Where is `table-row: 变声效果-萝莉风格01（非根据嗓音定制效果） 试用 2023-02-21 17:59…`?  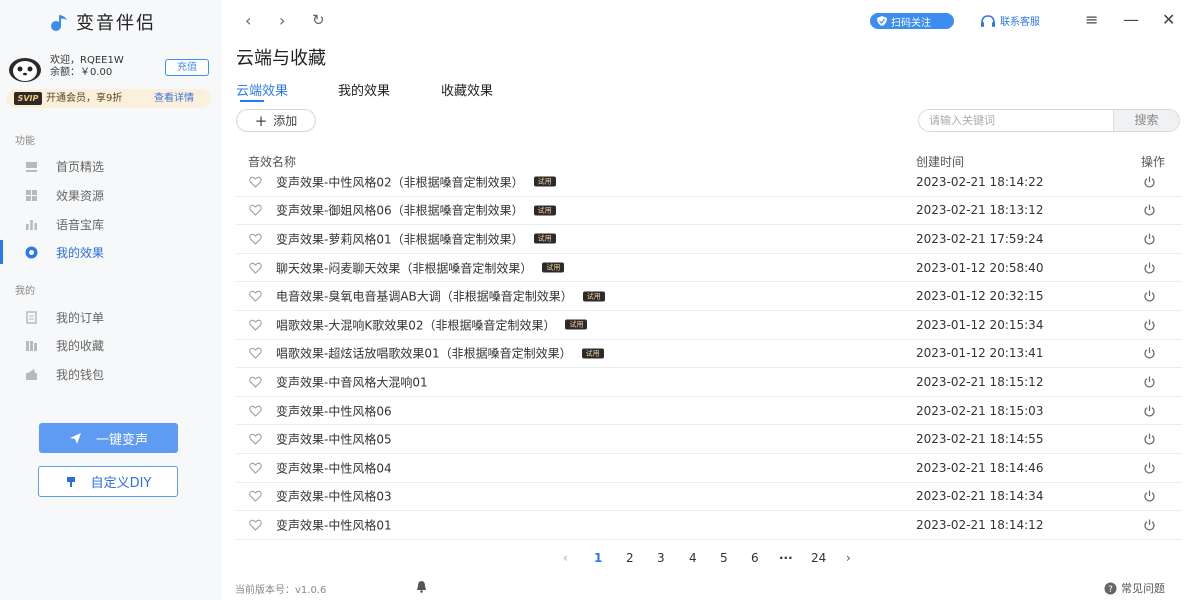
table-row: 变声效果-萝莉风格01（非根据嗓音定制效果） 试用 2023-02-21 17:59… is located at coordinates (709, 239).